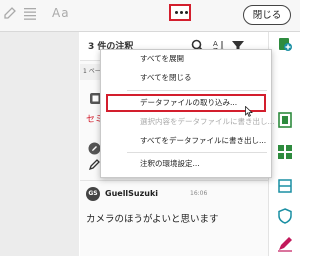 This screenshot has width=320, height=256. Describe the element at coordinates (186, 78) in the screenshot. I see `menu-item-collapse-all: すべてを閉じる` at that location.